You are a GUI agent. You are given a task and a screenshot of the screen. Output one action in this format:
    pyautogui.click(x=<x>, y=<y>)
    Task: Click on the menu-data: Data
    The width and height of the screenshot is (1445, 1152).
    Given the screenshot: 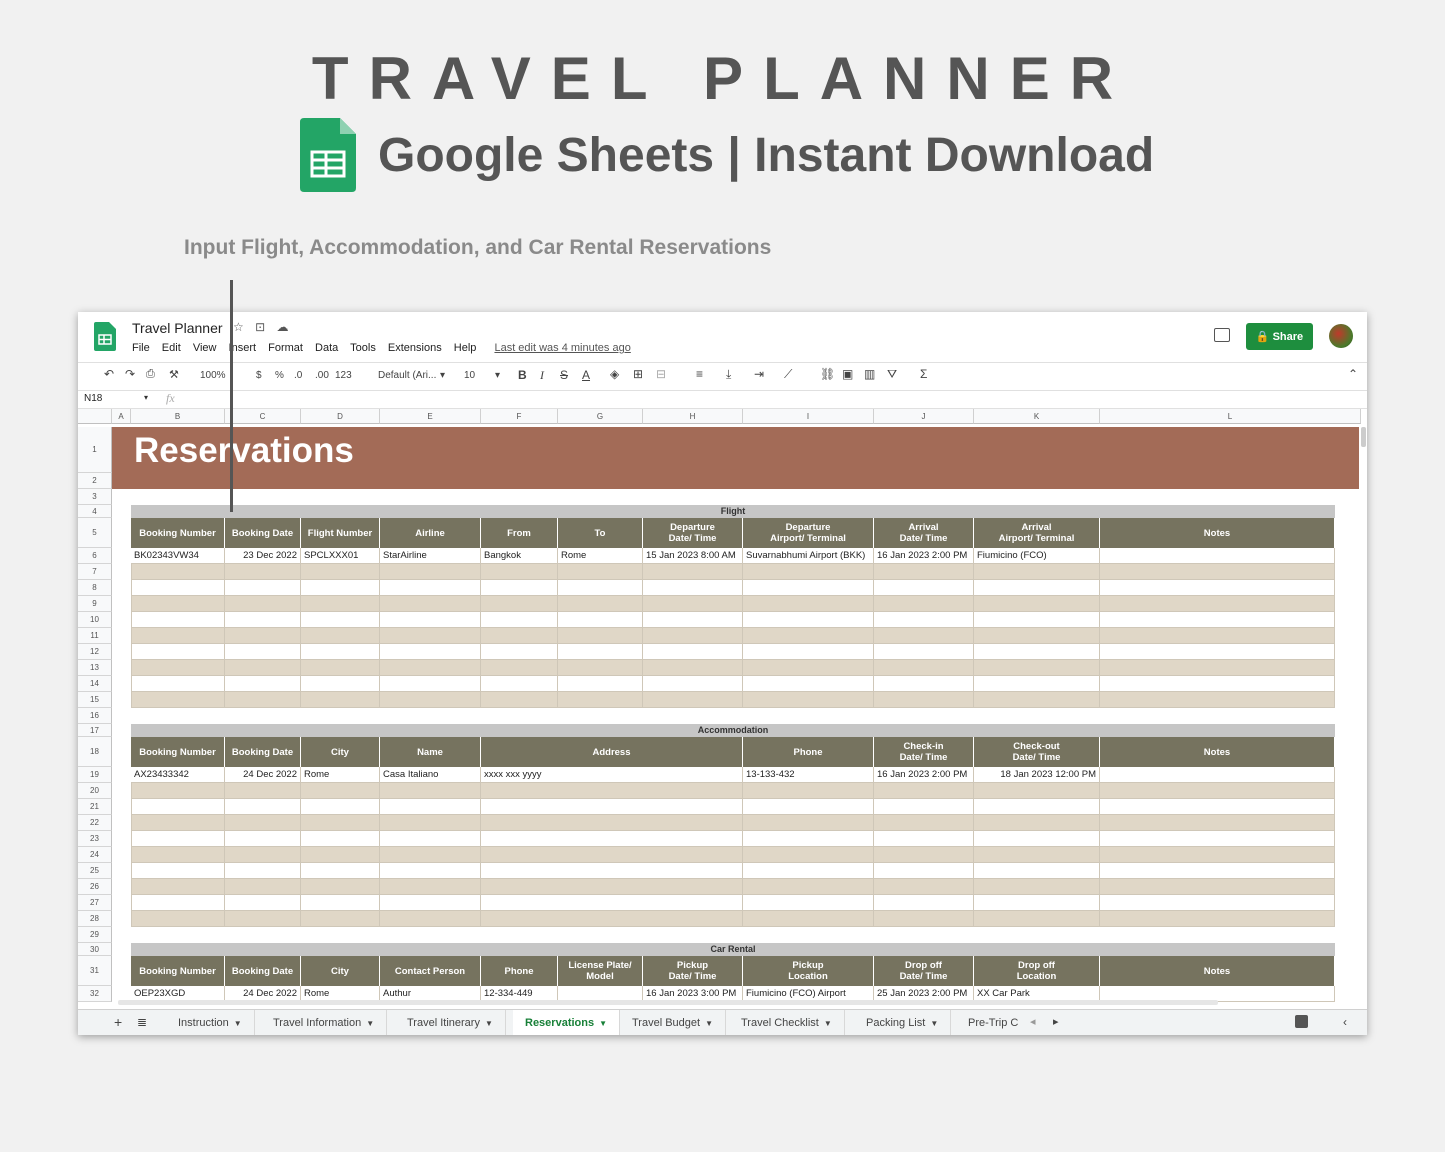 What is the action you would take?
    pyautogui.click(x=326, y=348)
    